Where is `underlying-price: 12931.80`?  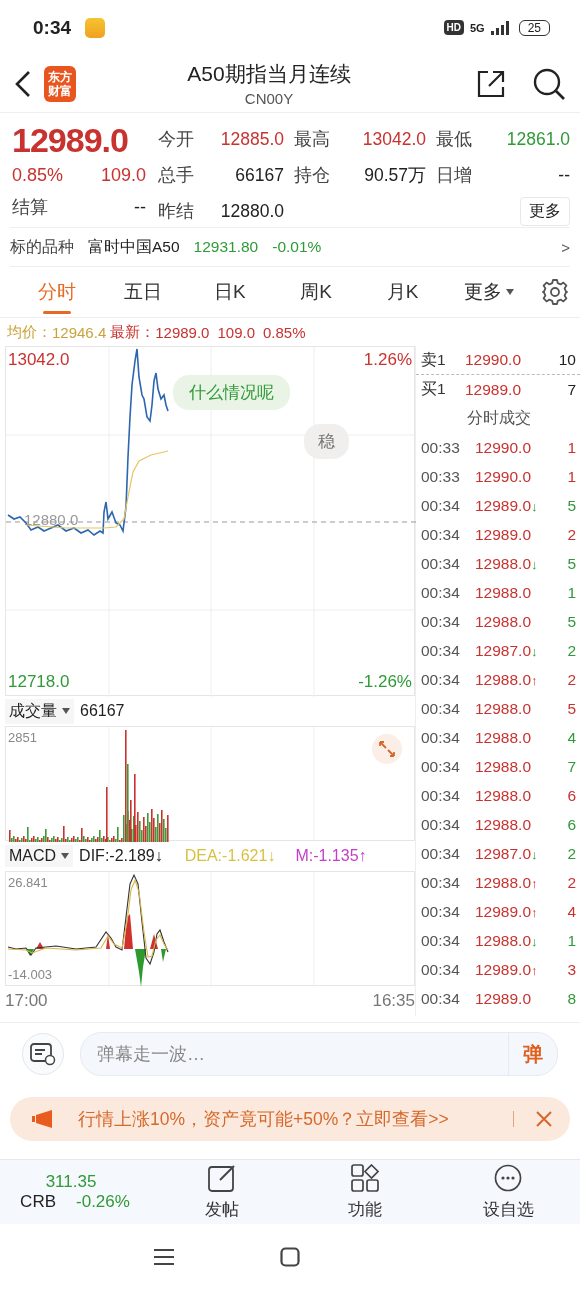
underlying-price: 12931.80 is located at coordinates (226, 247).